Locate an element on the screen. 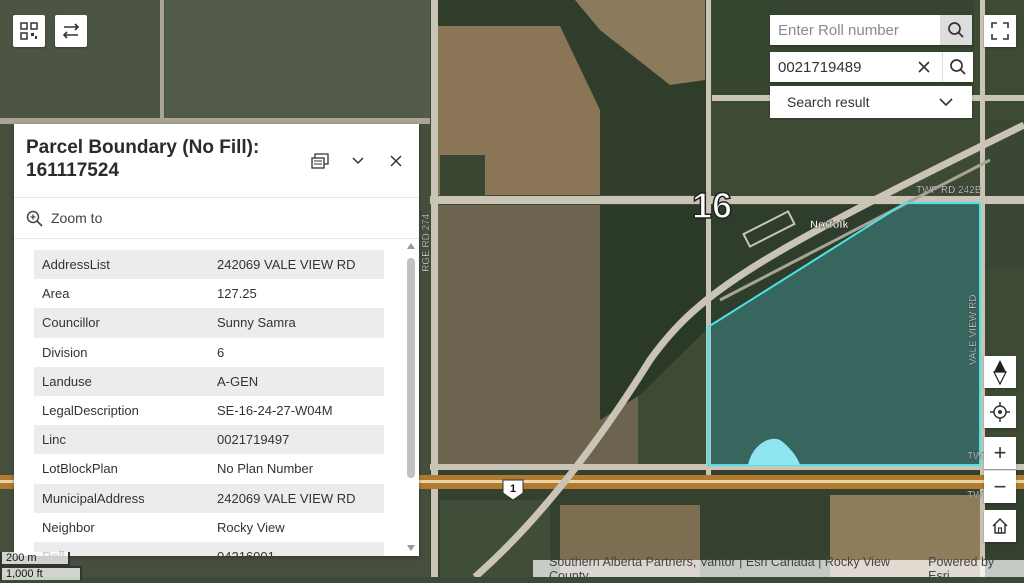 The width and height of the screenshot is (1024, 583). roll-search-button is located at coordinates (956, 30).